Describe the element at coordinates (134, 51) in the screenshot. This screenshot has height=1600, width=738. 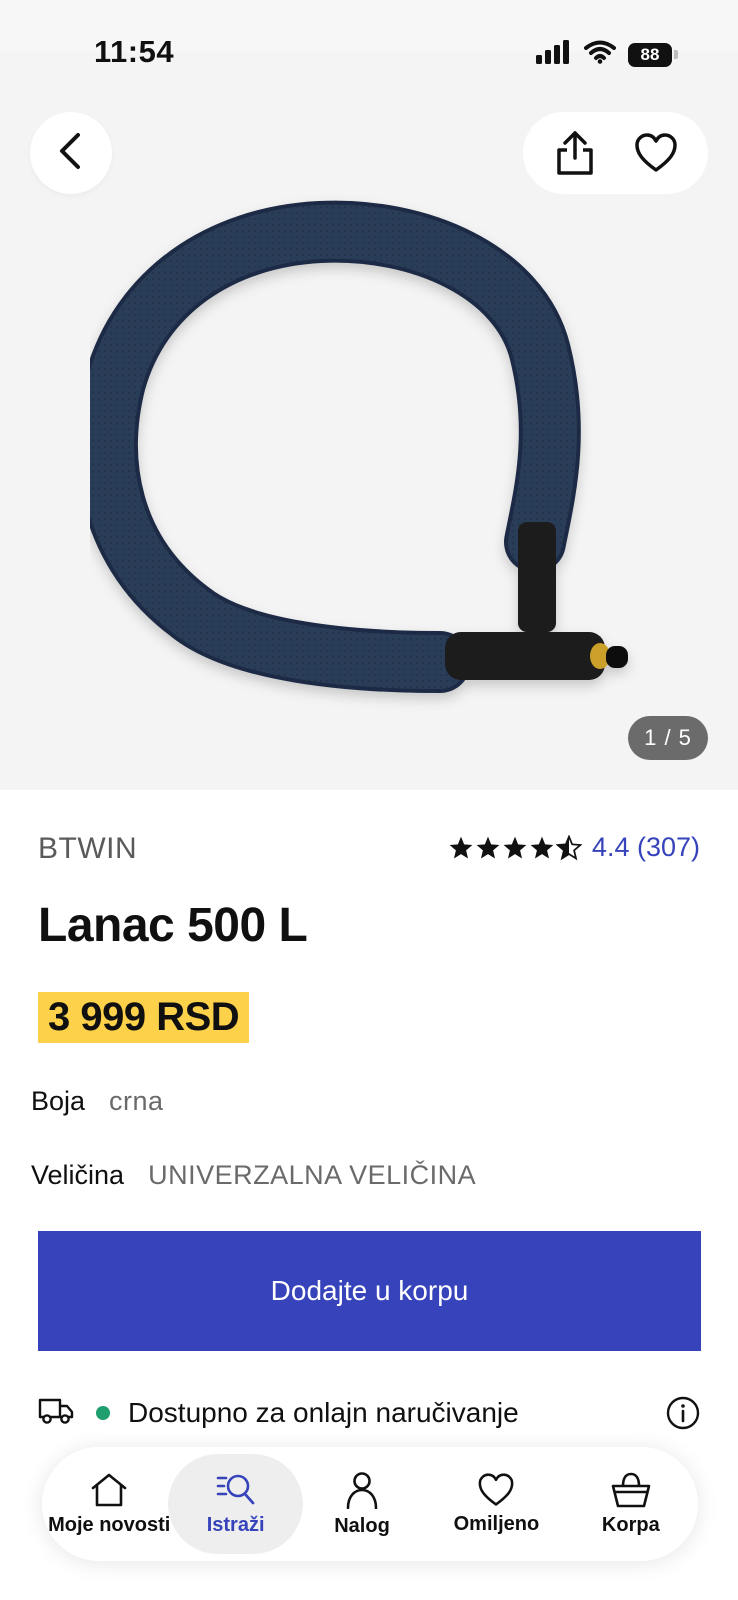
I see `status-time: 11:54` at that location.